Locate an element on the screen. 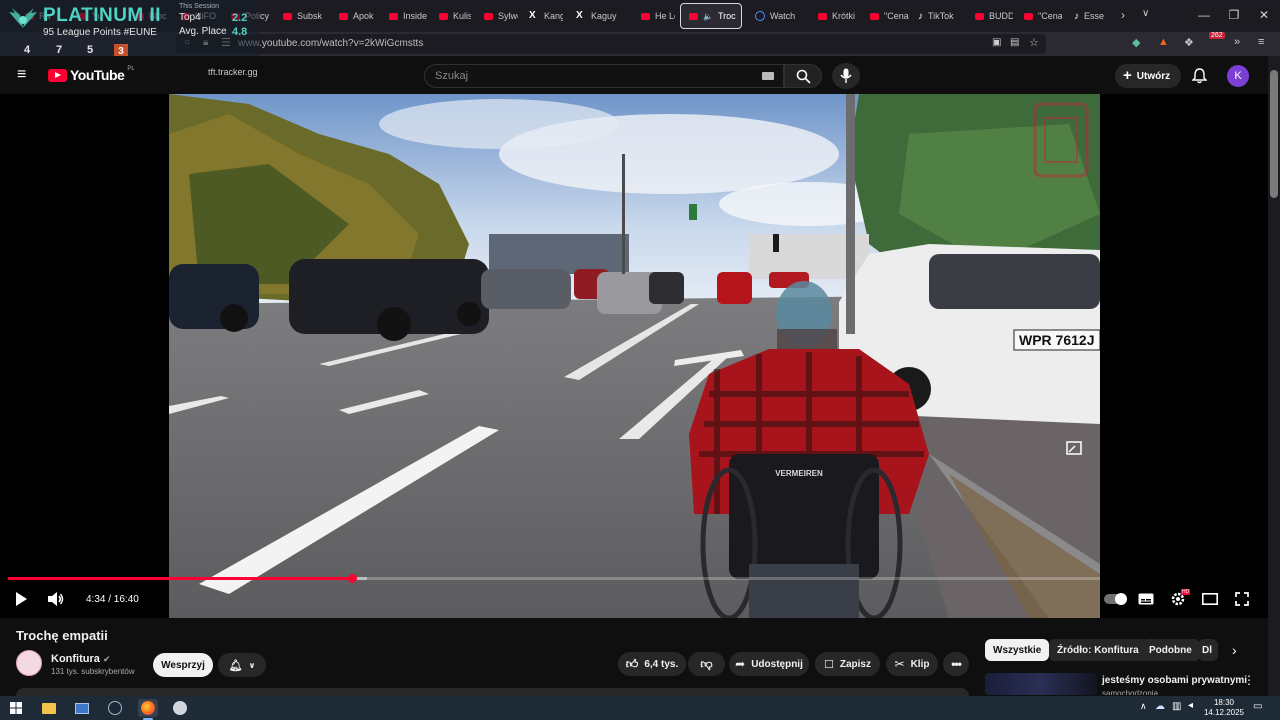 This screenshot has height=720, width=1280. notification-center-icon: ▭ is located at coordinates (1257, 706).